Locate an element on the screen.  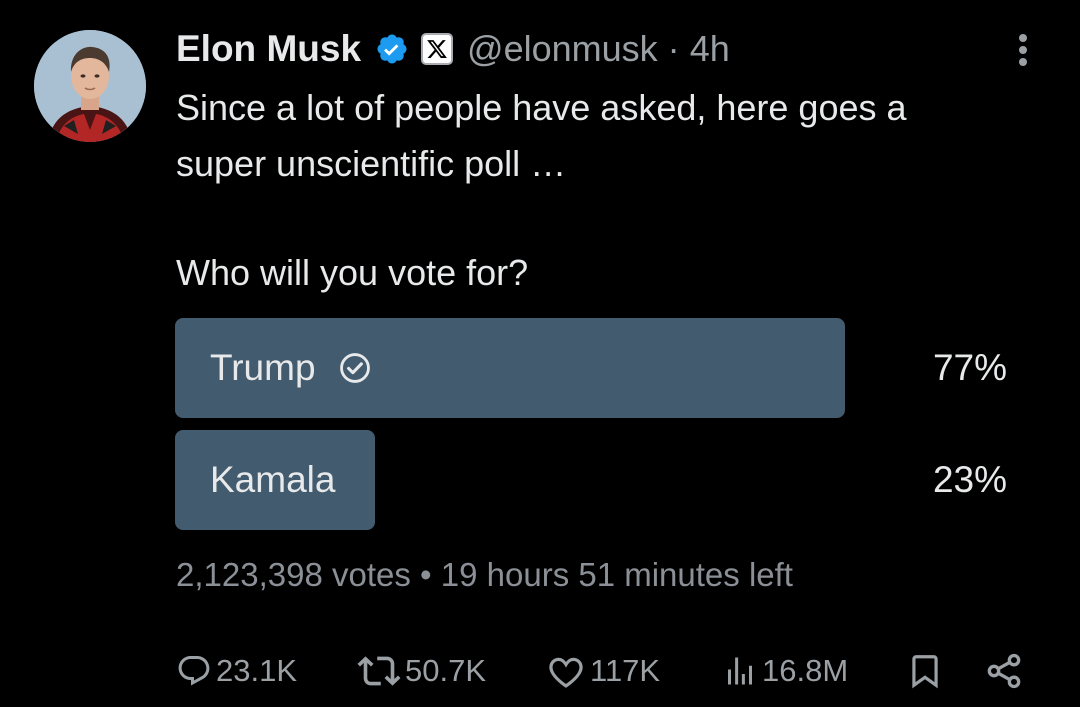
author-handle-time: @elonmusk · 4h is located at coordinates (598, 49).